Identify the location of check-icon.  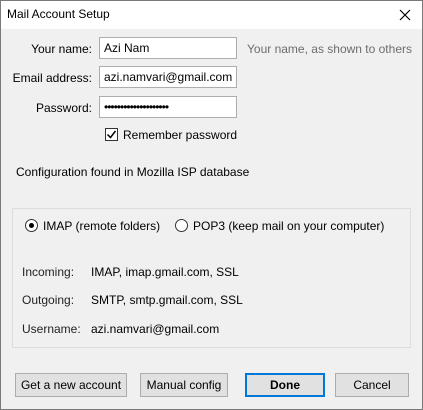
(111, 134).